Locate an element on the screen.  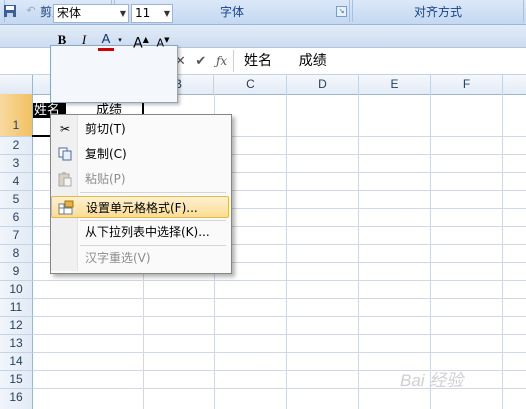
column-header-d: D is located at coordinates (323, 84).